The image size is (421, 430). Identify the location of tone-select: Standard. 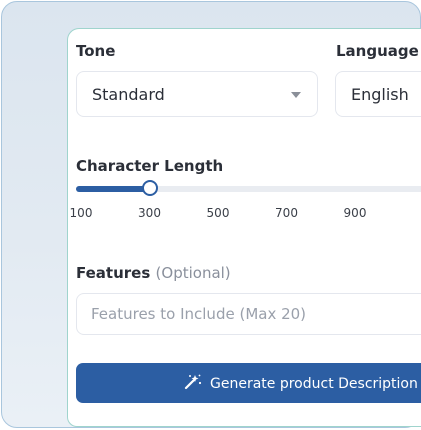
(197, 94).